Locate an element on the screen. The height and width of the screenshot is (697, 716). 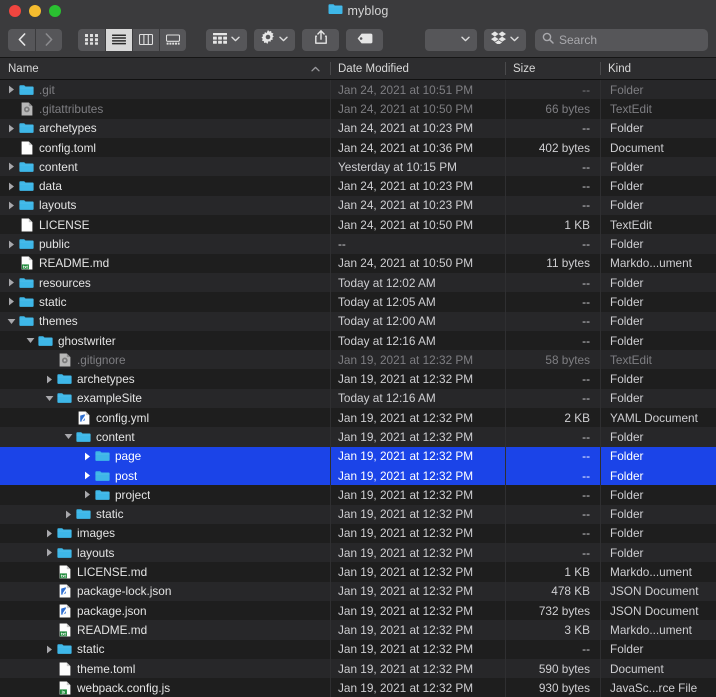
tag-button is located at coordinates (364, 39).